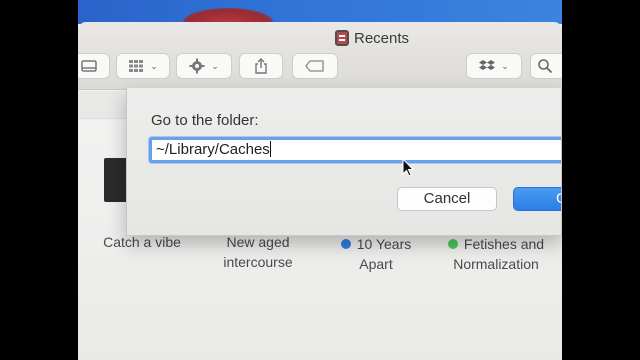  Describe the element at coordinates (258, 252) in the screenshot. I see `list-item: New aged intercourse` at that location.